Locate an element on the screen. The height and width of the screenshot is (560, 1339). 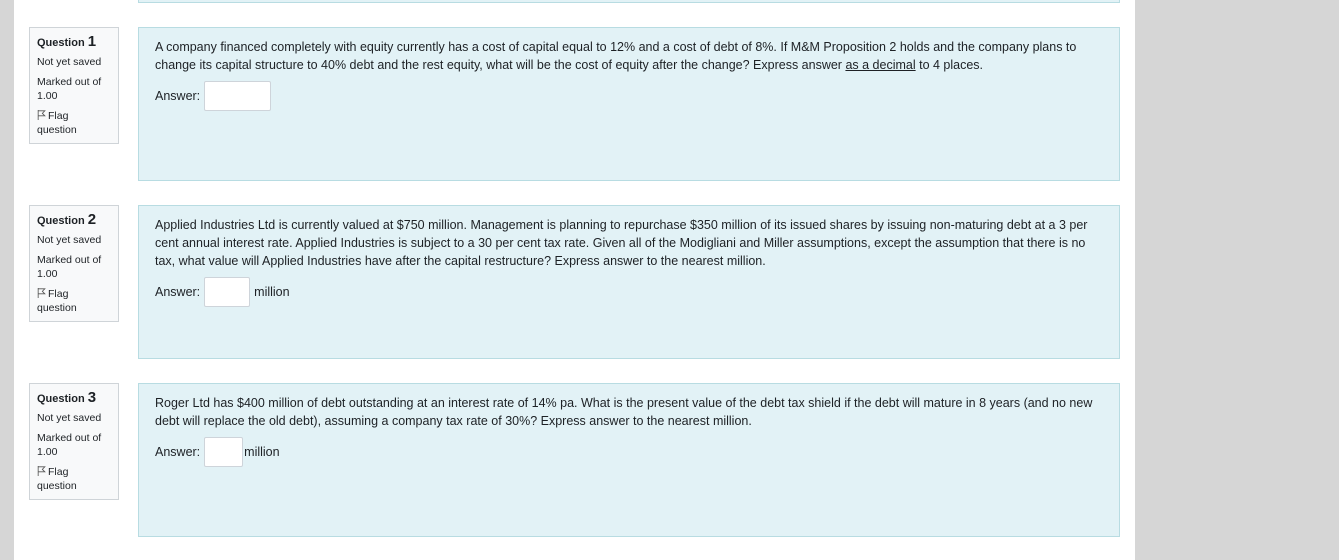
question-2-answer-row: Answer: million is located at coordinates (629, 292).